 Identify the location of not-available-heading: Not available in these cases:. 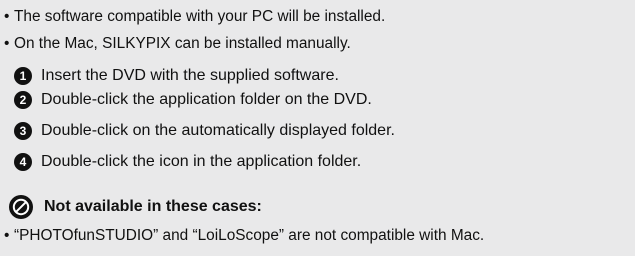
(135, 207).